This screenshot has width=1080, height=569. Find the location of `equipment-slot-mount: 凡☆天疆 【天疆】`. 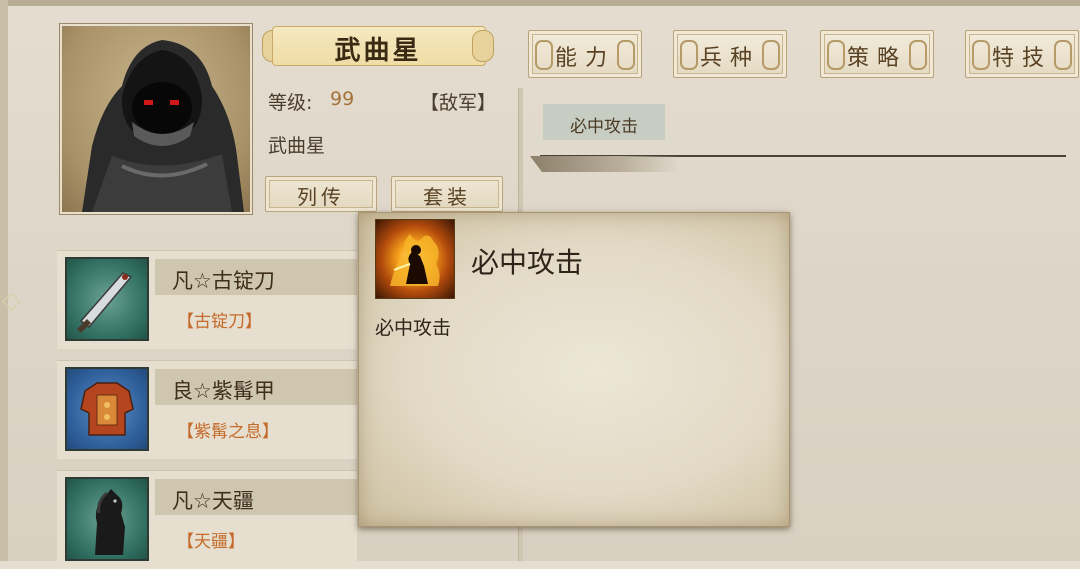

equipment-slot-mount: 凡☆天疆 【天疆】 is located at coordinates (207, 519).